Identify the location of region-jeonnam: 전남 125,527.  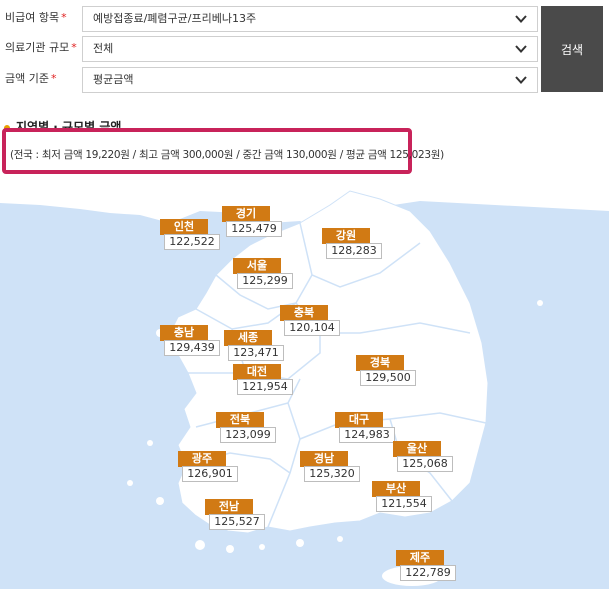
(235, 514).